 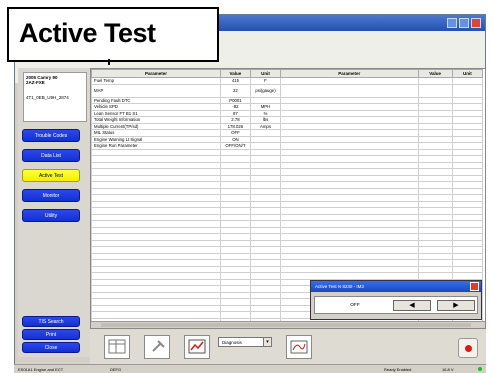 What do you see at coordinates (474, 286) in the screenshot?
I see `dialog-close-icon` at bounding box center [474, 286].